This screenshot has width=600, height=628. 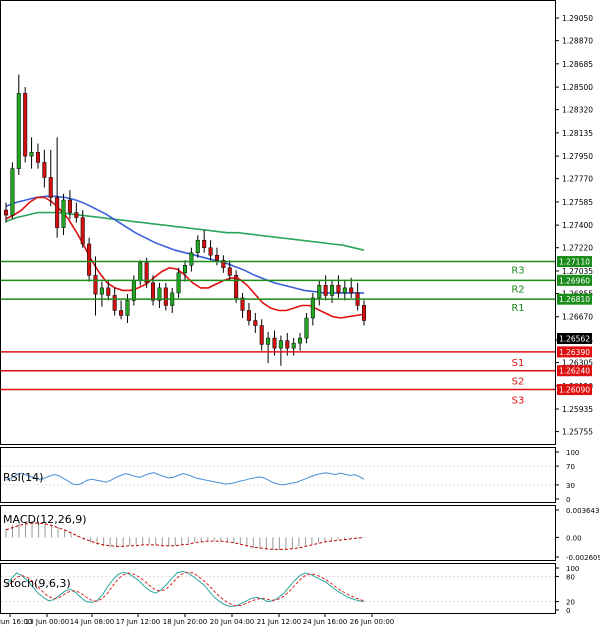 What do you see at coordinates (574, 280) in the screenshot?
I see `level-price-label: 1.26960` at bounding box center [574, 280].